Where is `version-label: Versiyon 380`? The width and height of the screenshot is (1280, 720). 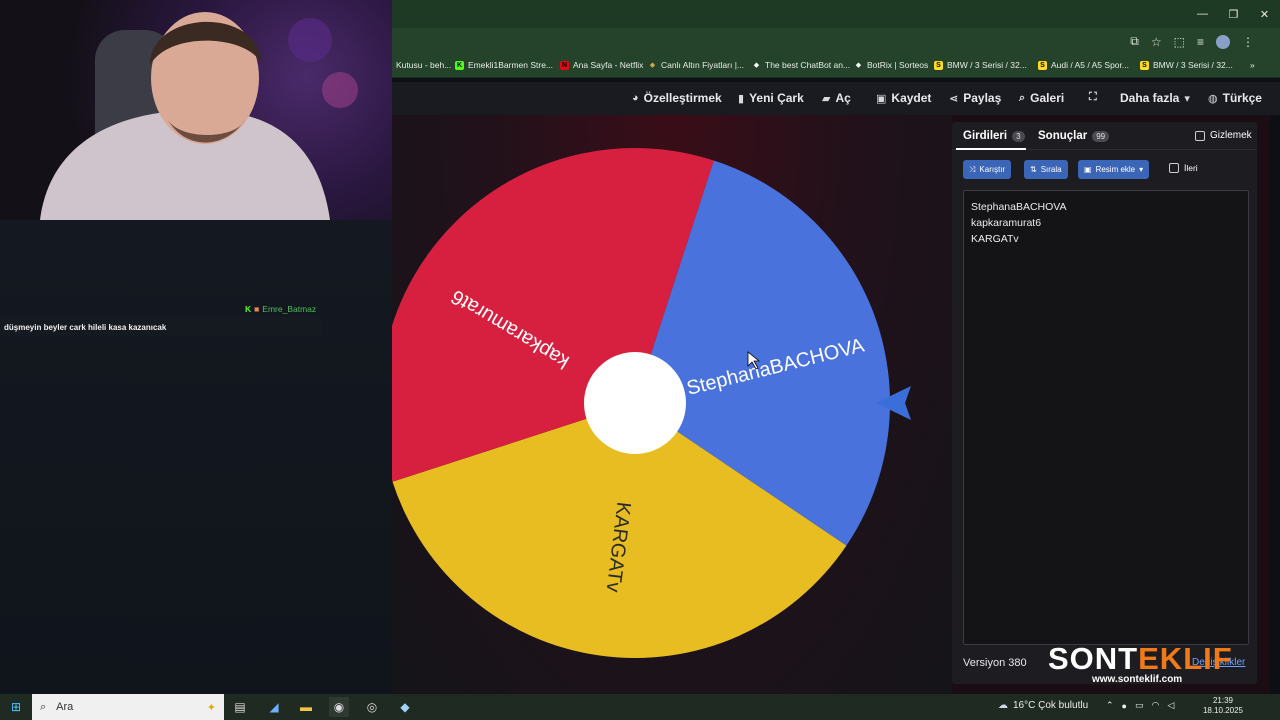 version-label: Versiyon 380 is located at coordinates (995, 663).